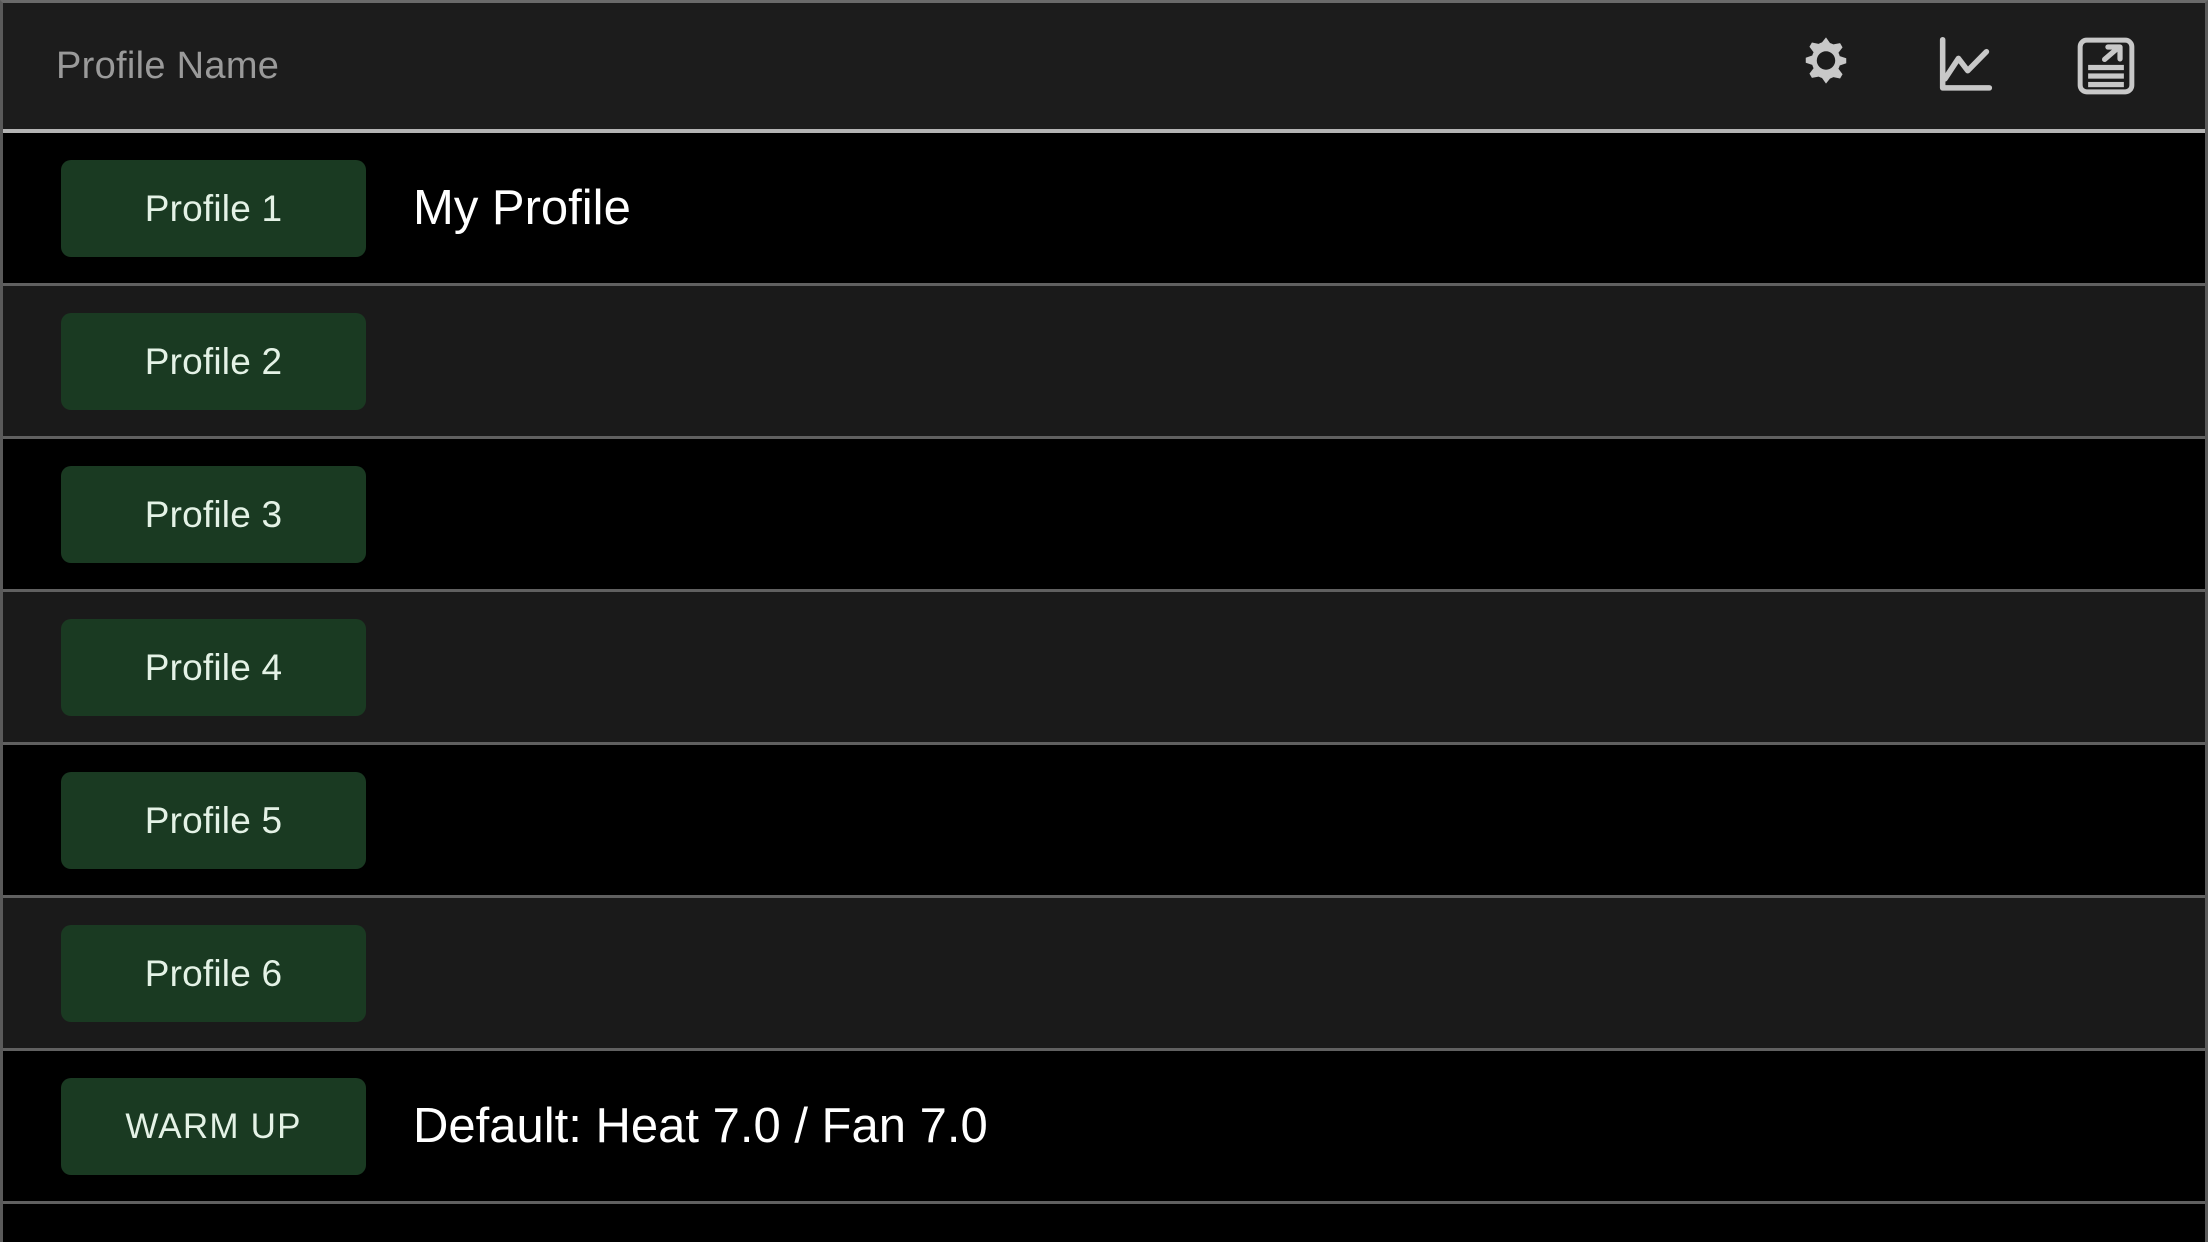  Describe the element at coordinates (1104, 209) in the screenshot. I see `profile-row-1: Profile 1 My Profile` at that location.